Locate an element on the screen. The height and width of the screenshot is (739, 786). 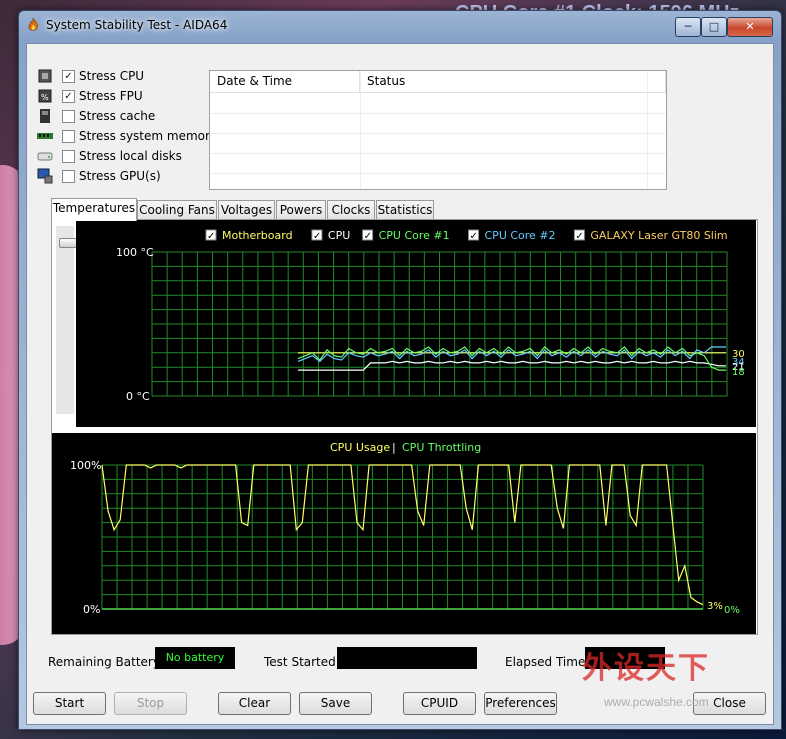
legend-item-1: CPU is located at coordinates (339, 235).